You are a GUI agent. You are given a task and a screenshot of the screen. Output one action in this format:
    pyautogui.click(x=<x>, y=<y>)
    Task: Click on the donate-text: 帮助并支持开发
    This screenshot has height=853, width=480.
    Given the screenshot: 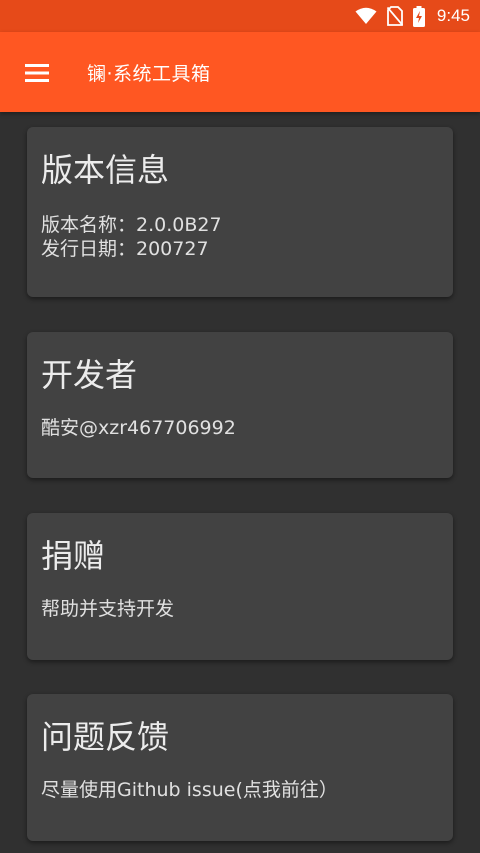 What is the action you would take?
    pyautogui.click(x=108, y=609)
    